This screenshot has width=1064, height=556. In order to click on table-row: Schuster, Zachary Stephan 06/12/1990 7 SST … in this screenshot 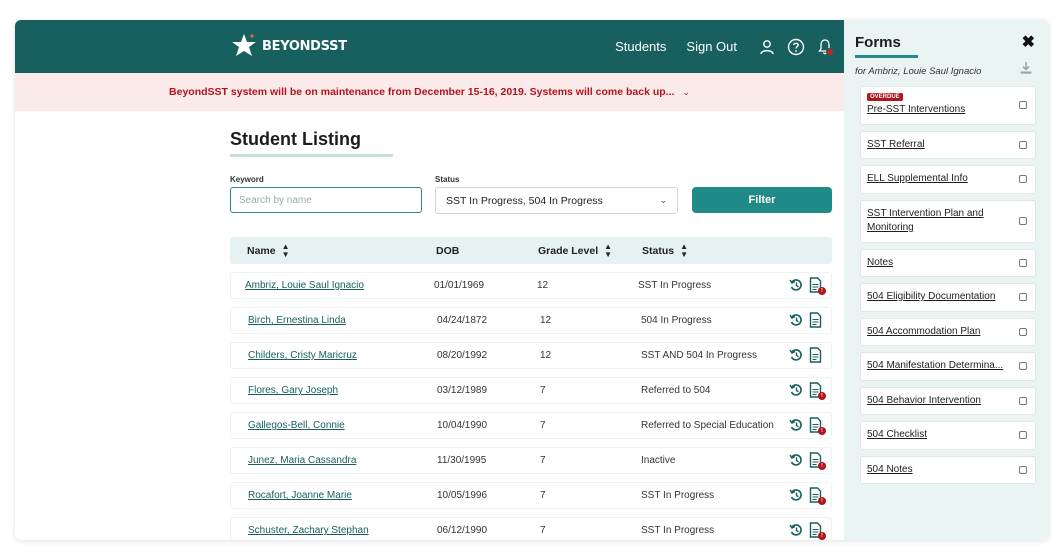, I will do `click(531, 528)`.